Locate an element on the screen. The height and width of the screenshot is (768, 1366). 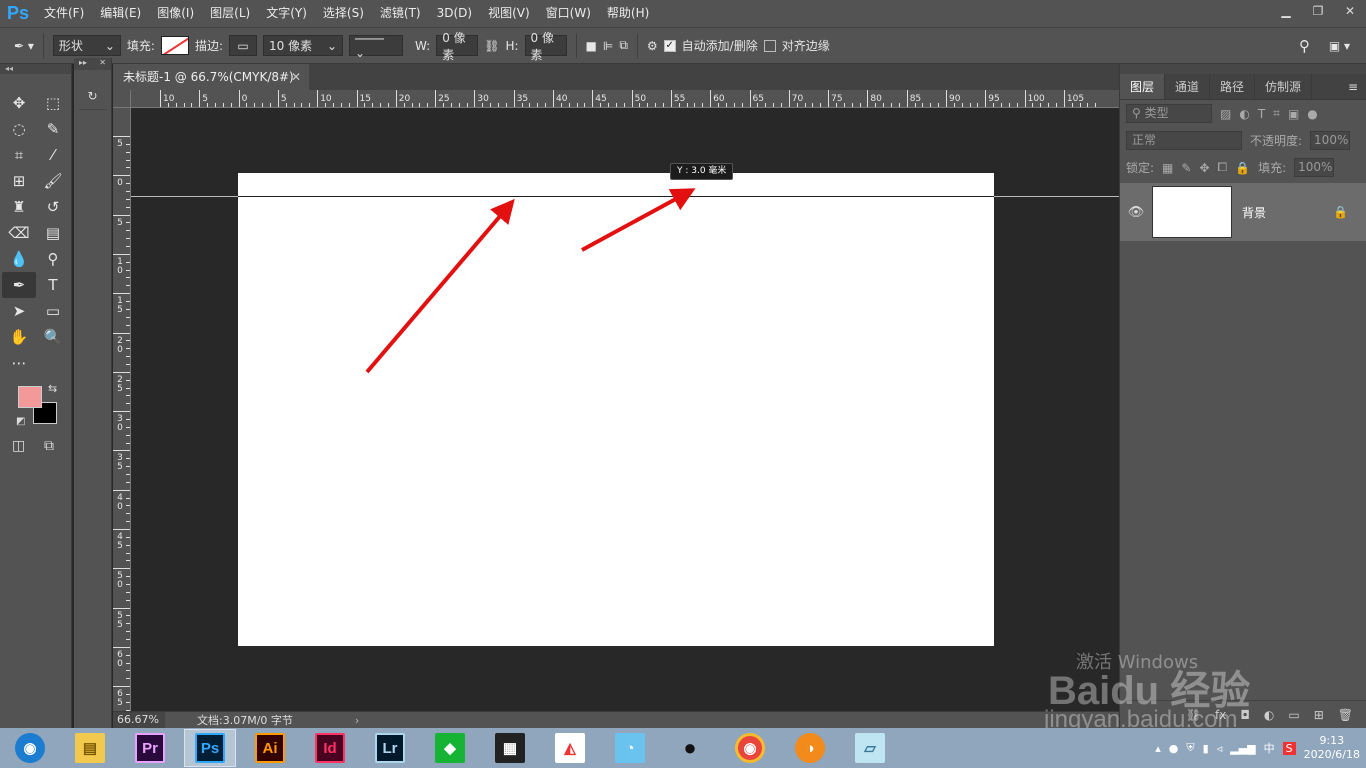
pen-tool-icon: ✒ is located at coordinates (19, 285).